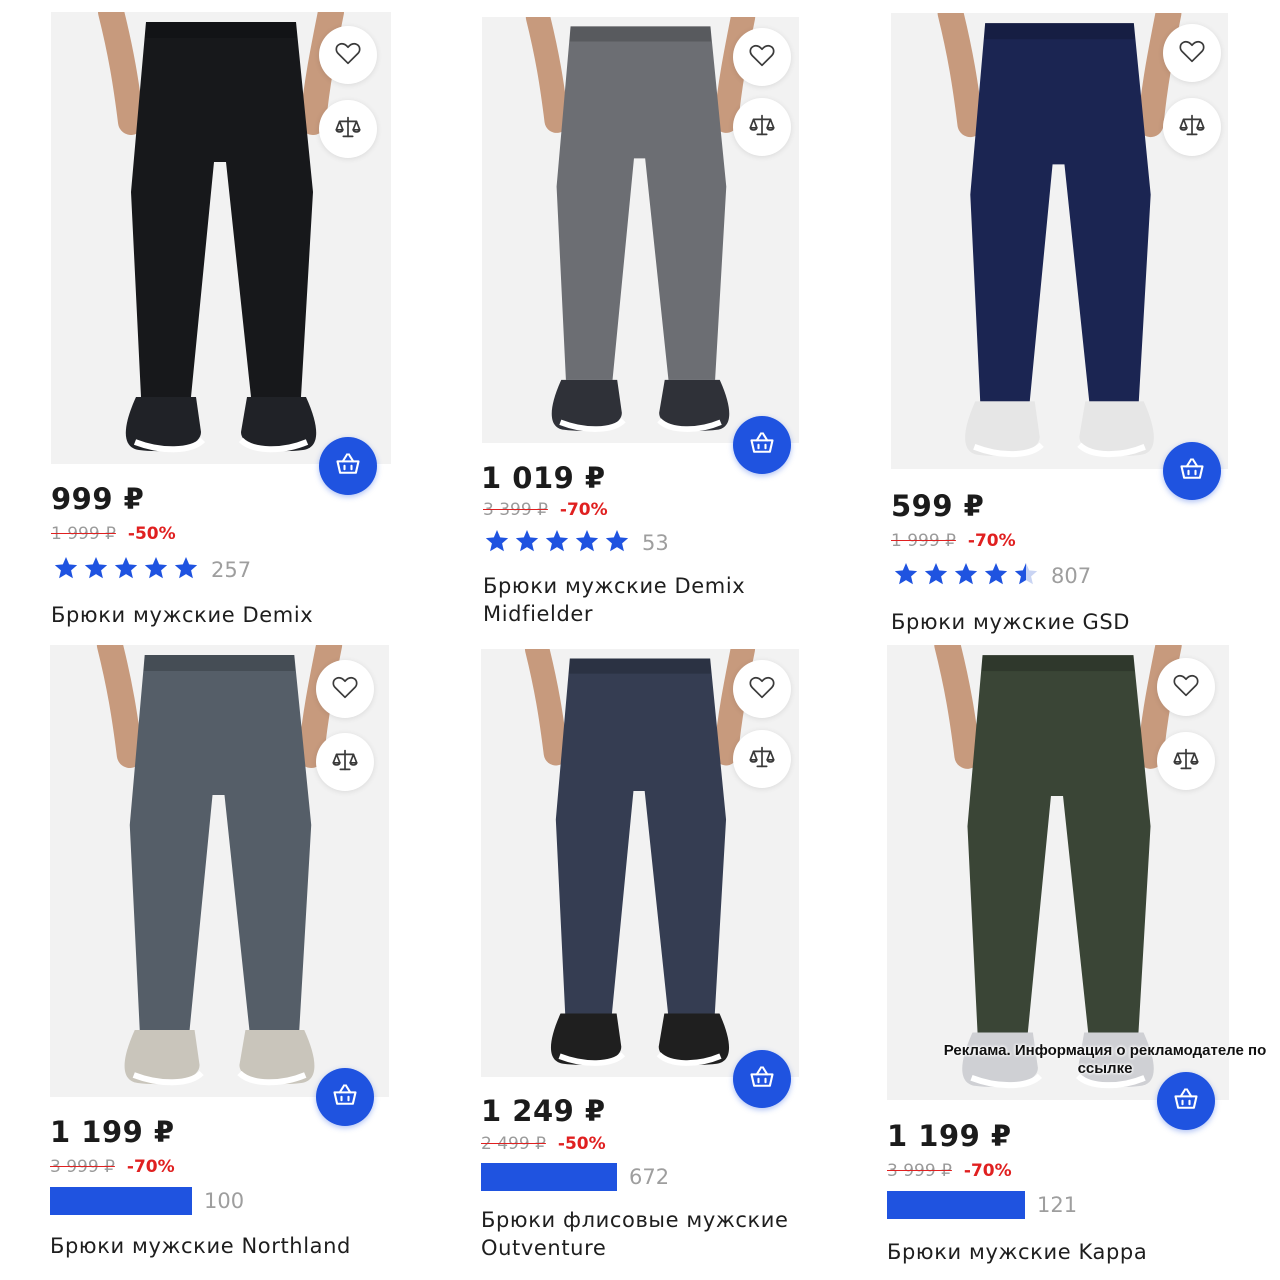  I want to click on rating: 53, so click(576, 543).